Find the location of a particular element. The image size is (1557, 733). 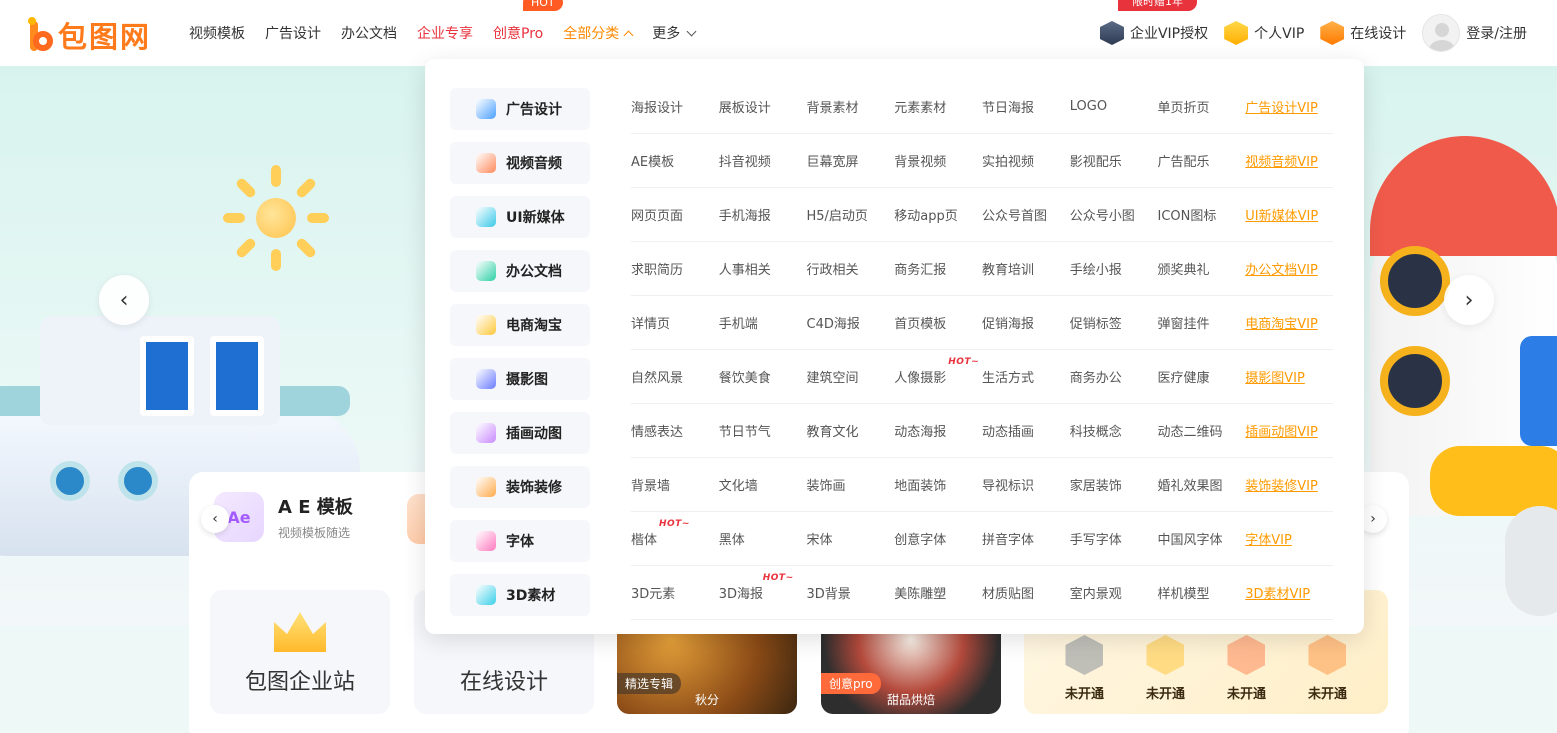

subcategory-link: 自然风景 is located at coordinates (675, 376).